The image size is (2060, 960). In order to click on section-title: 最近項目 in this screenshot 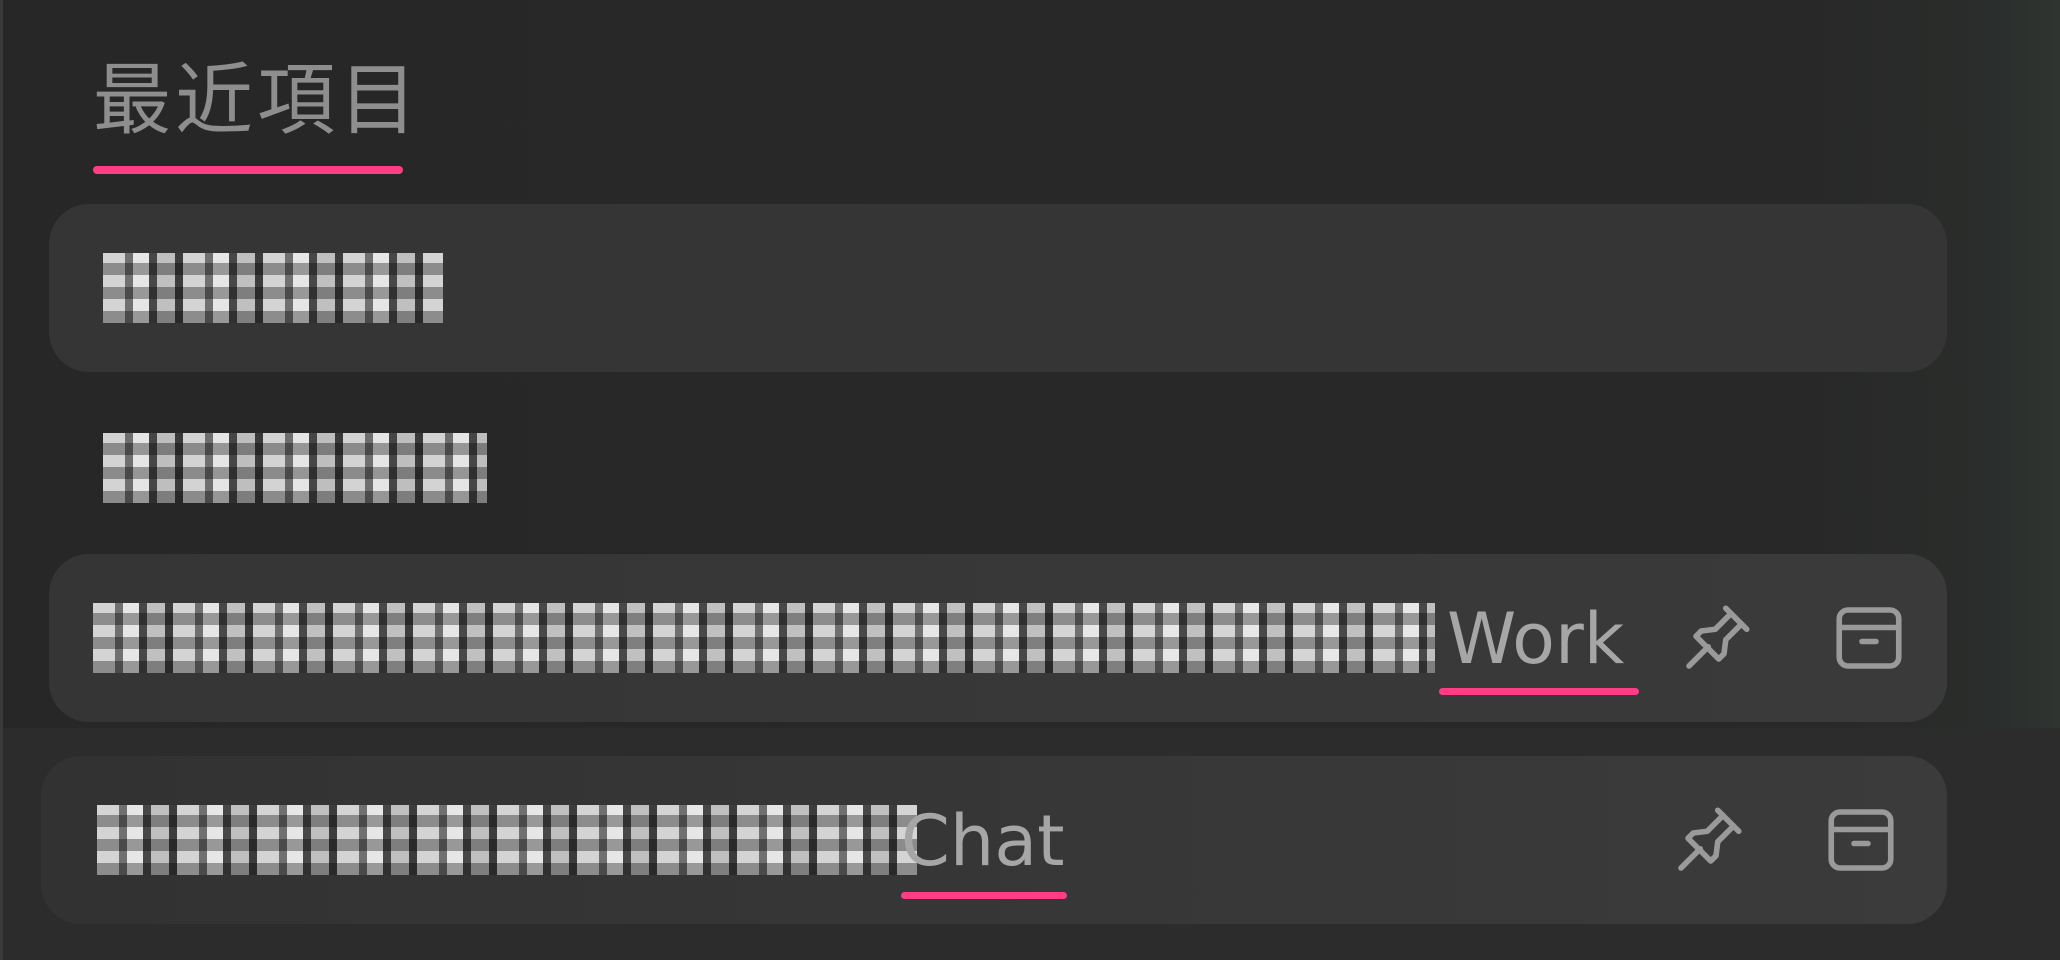, I will do `click(257, 101)`.